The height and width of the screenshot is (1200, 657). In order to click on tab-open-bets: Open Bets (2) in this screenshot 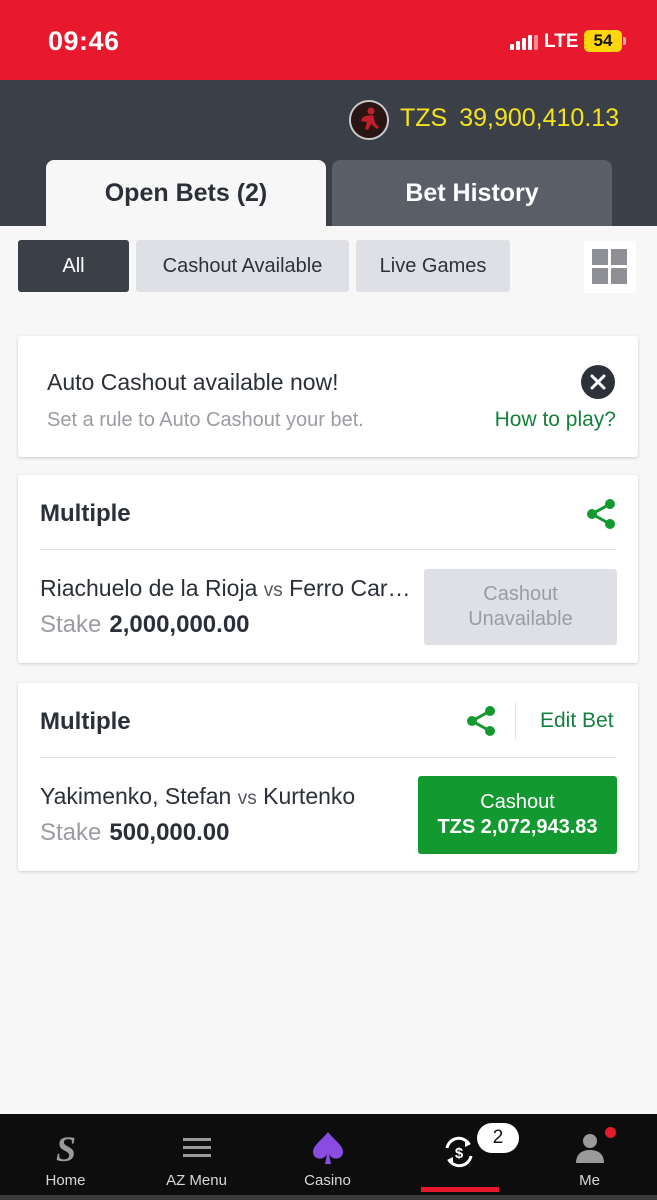, I will do `click(186, 193)`.